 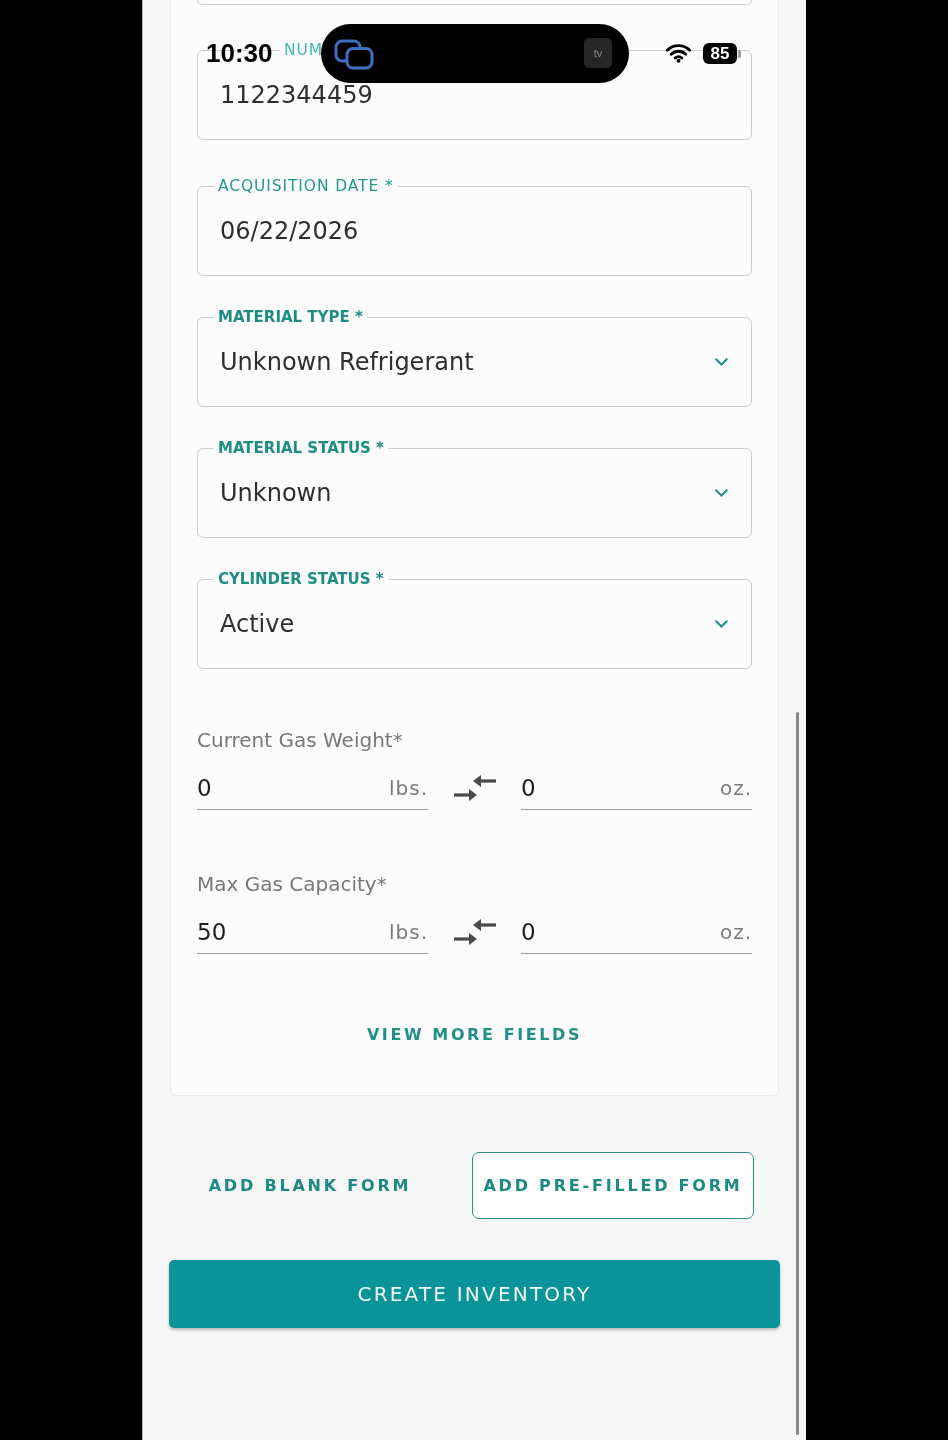 What do you see at coordinates (312, 790) in the screenshot?
I see `weight-input: 0 lbs.` at bounding box center [312, 790].